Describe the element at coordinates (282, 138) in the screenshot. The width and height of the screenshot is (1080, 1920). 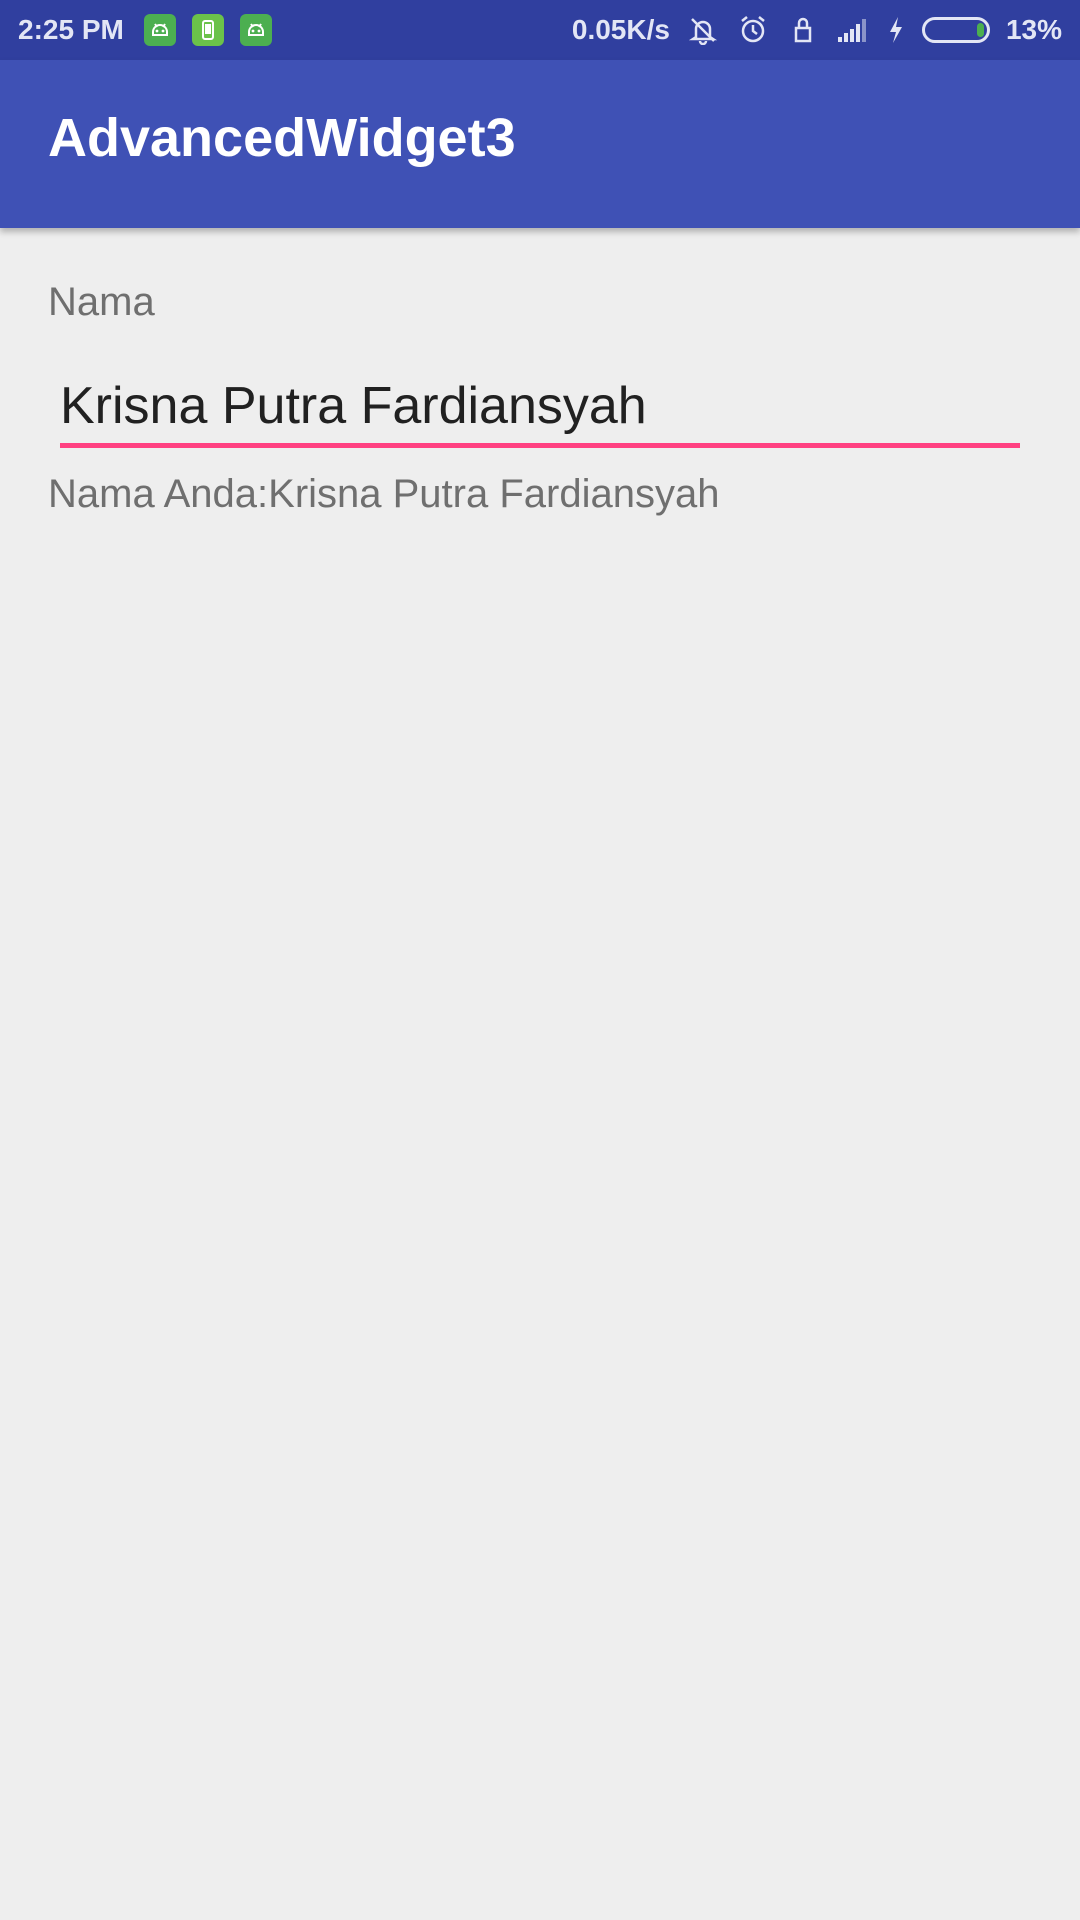
I see `app-title: AdvancedWidget3` at that location.